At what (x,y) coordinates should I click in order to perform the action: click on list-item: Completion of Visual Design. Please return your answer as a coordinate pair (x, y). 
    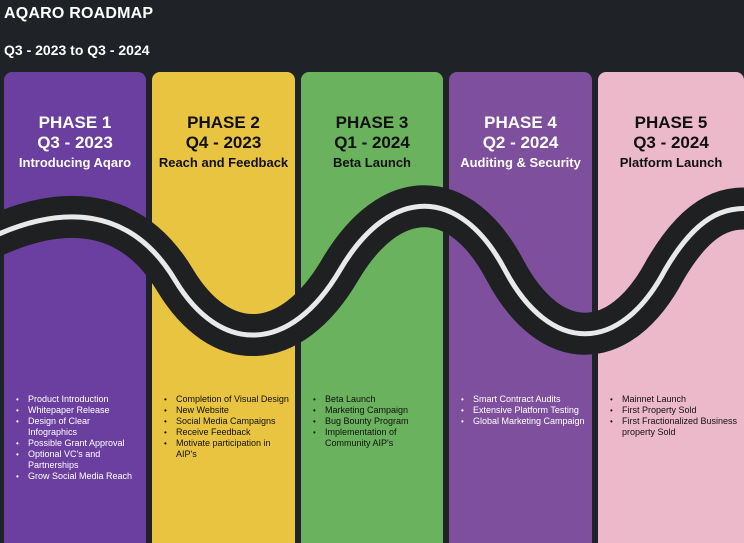
    Looking at the image, I should click on (226, 399).